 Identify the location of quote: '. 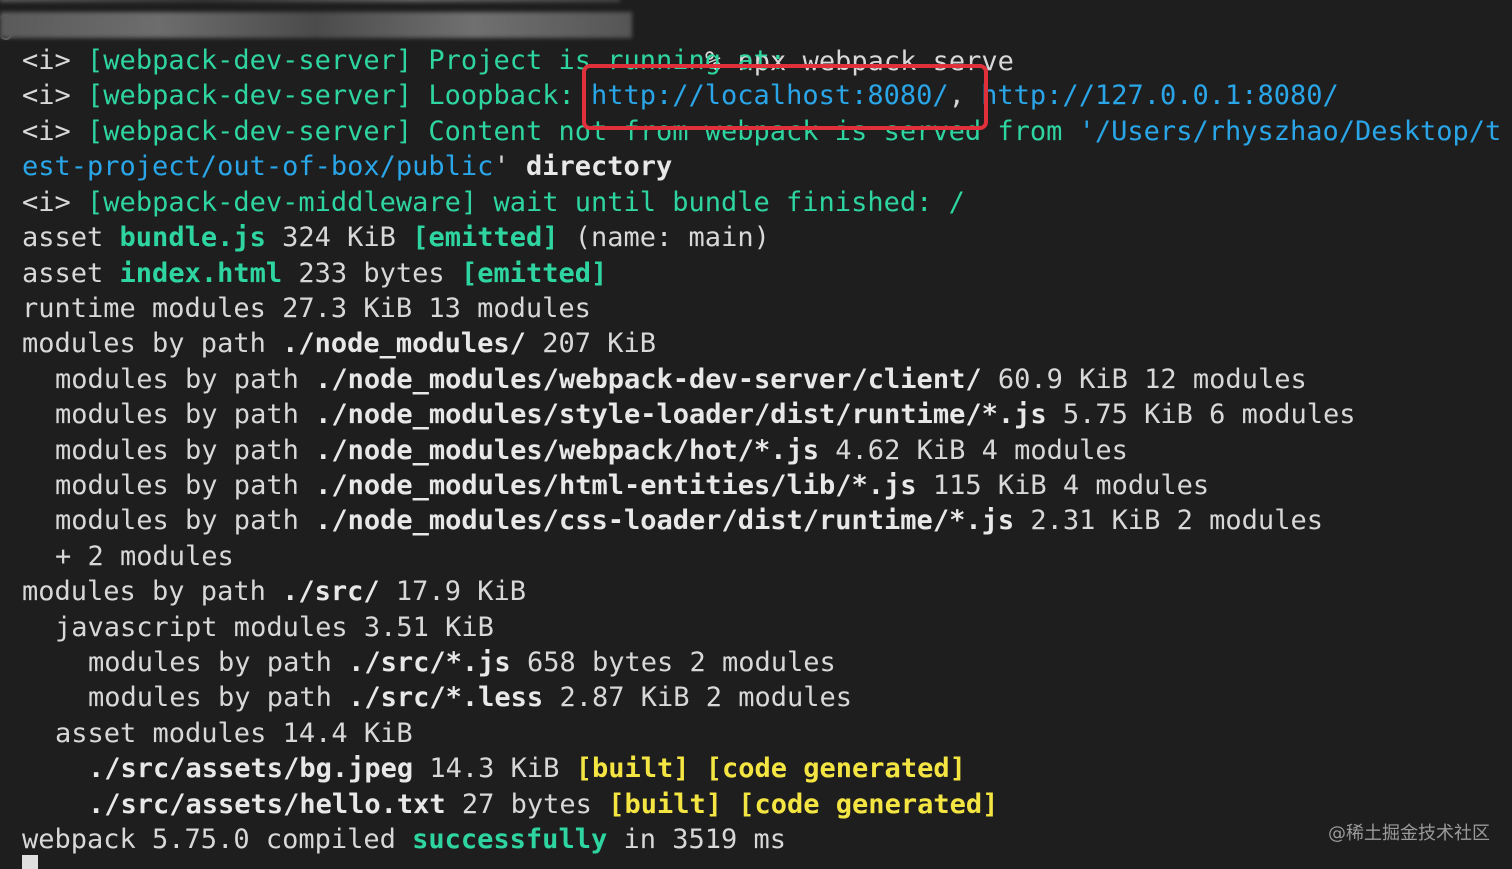
(501, 166).